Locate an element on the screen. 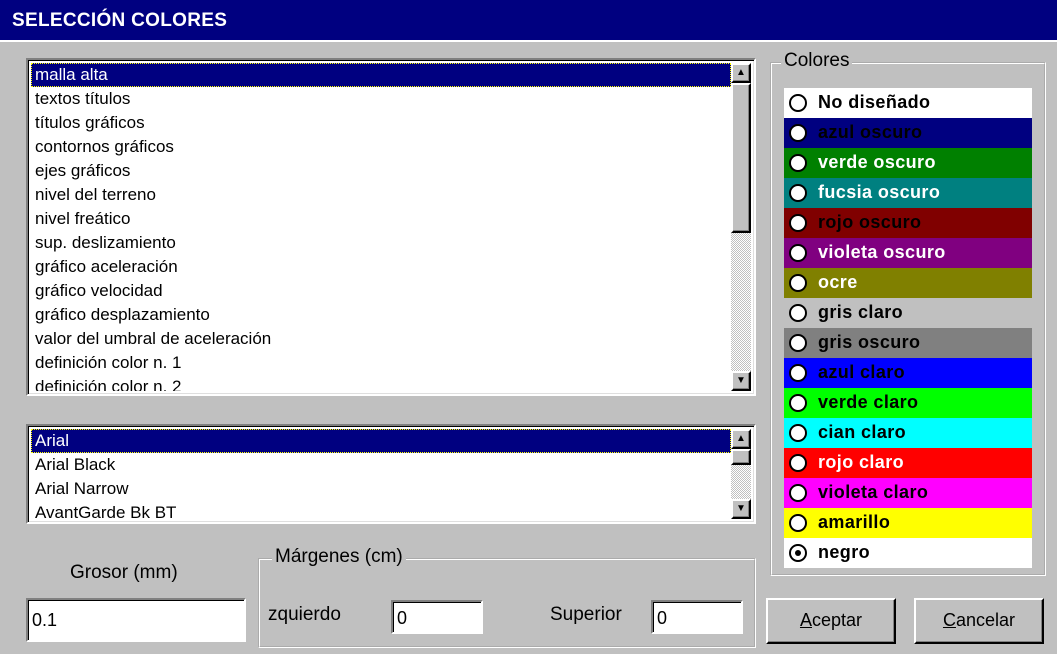  color-option: rojo claro is located at coordinates (908, 463).